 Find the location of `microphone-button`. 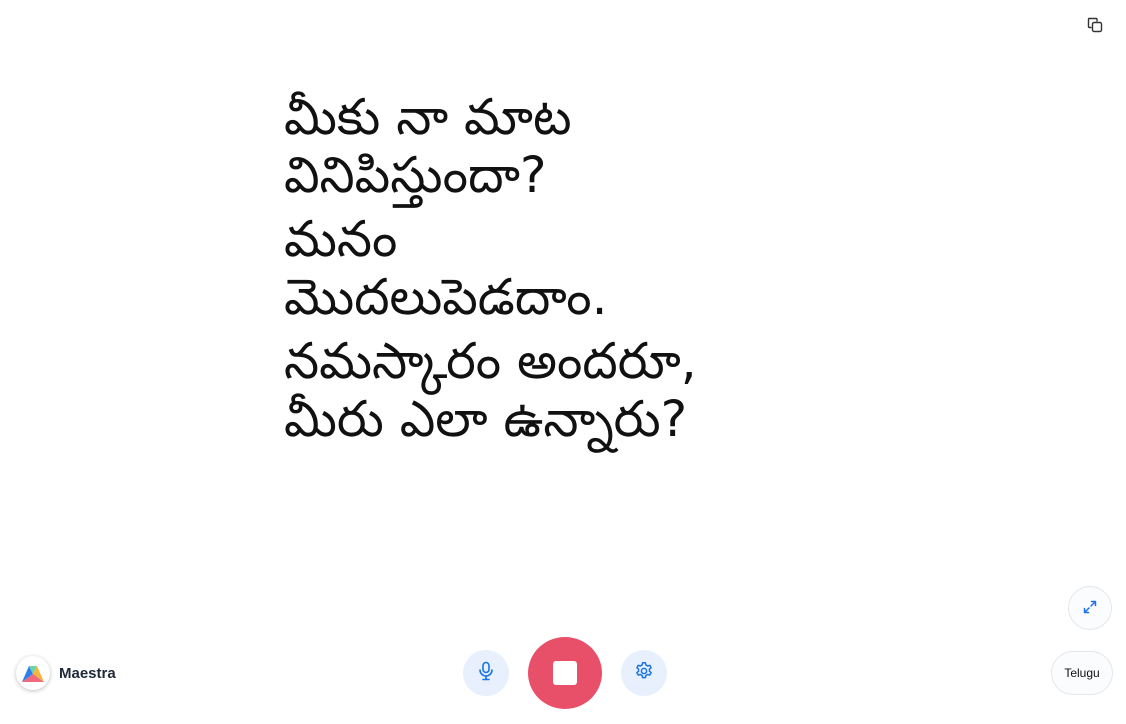

microphone-button is located at coordinates (486, 673).